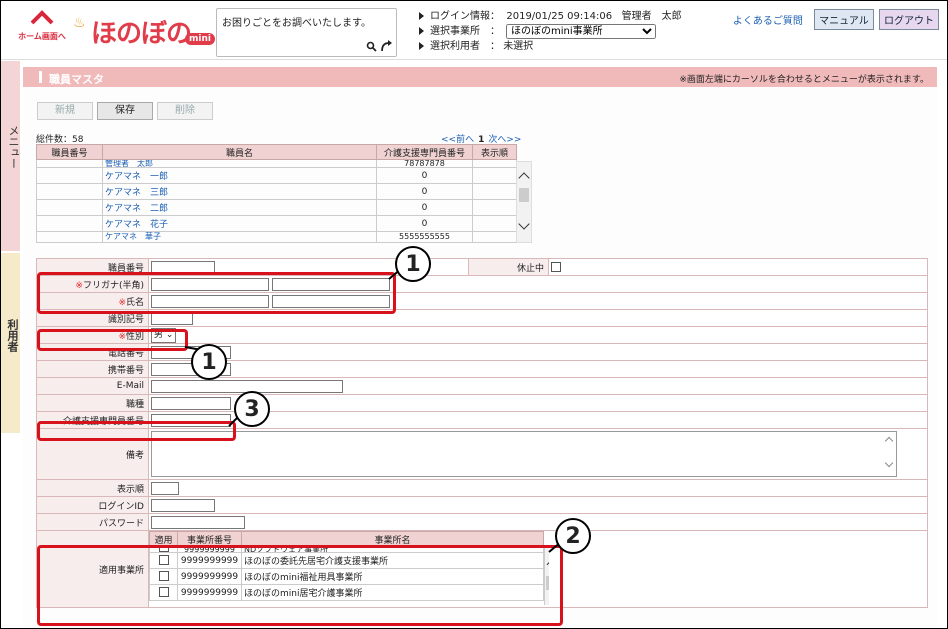  I want to click on job-input, so click(191, 403).